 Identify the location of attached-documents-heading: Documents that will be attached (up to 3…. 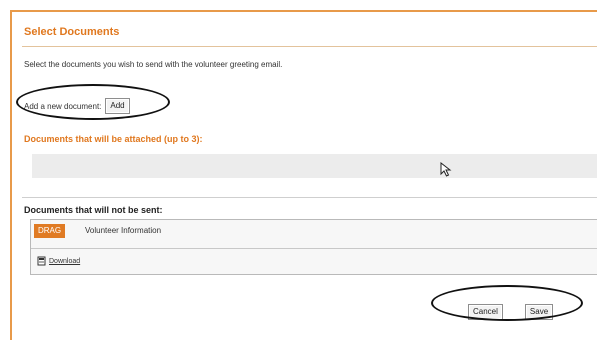
(113, 139).